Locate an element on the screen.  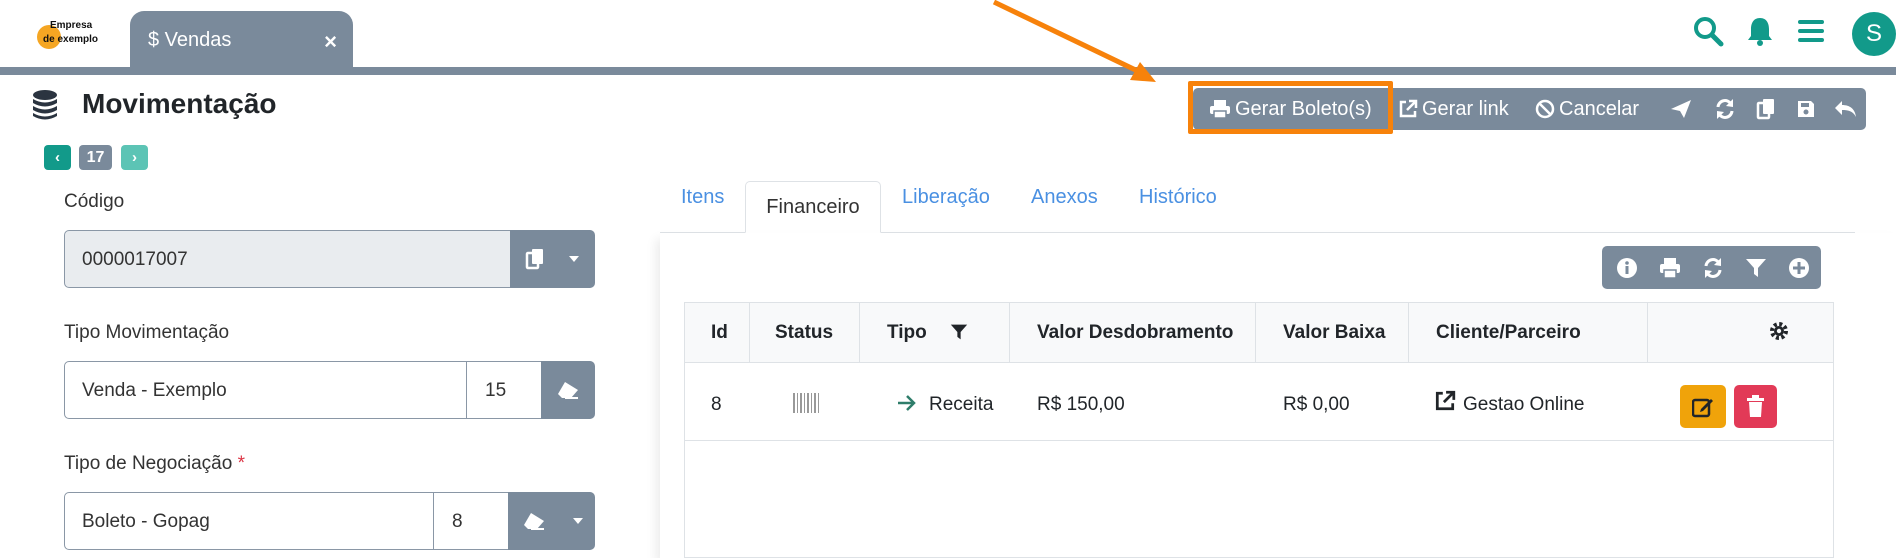
tab-vendas: $ Vendas × is located at coordinates (241, 39).